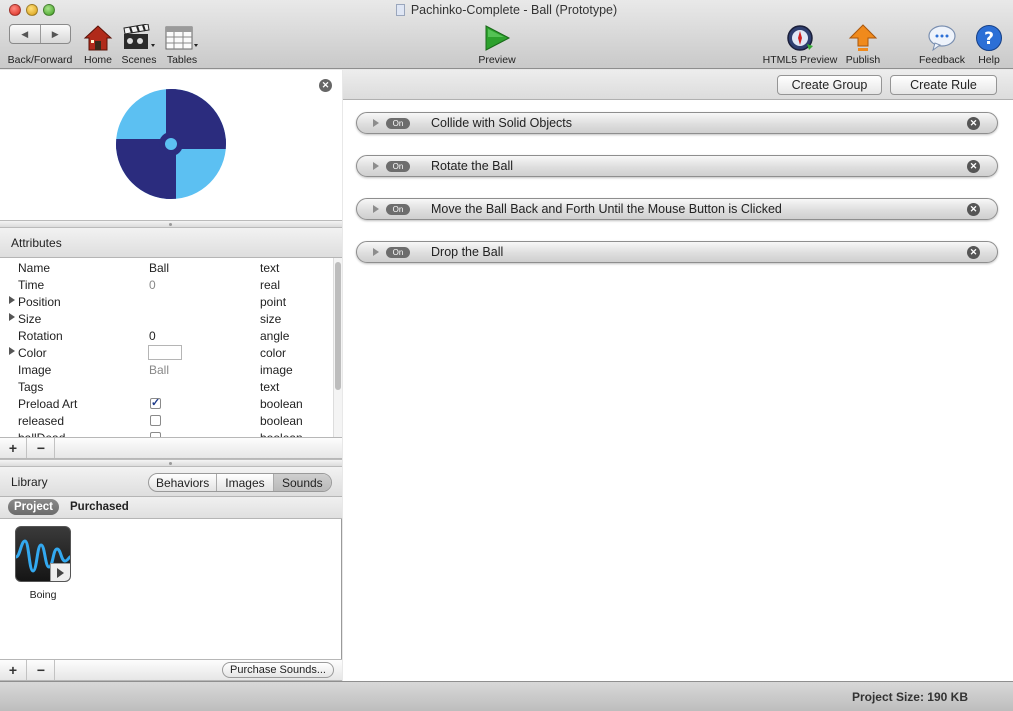  I want to click on remove-attribute-button: −, so click(41, 448).